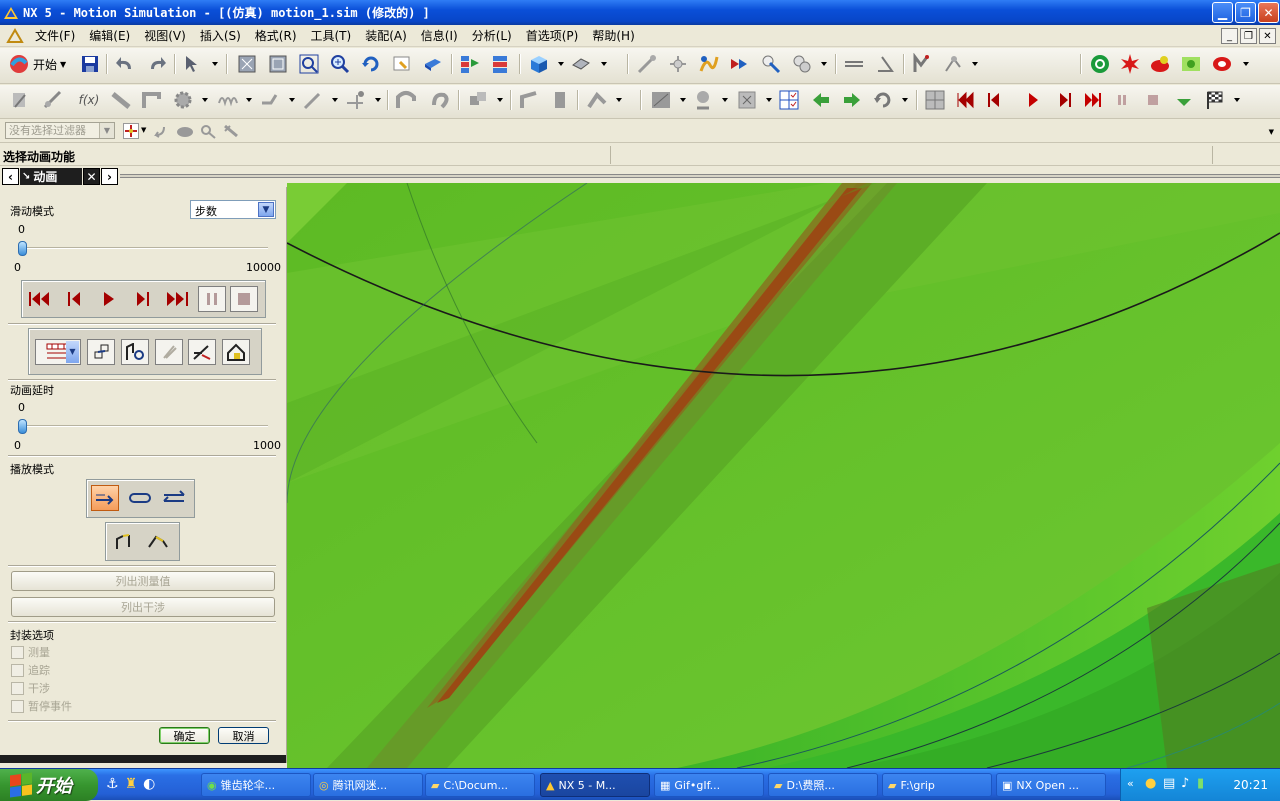  I want to click on graph-button, so click(935, 100).